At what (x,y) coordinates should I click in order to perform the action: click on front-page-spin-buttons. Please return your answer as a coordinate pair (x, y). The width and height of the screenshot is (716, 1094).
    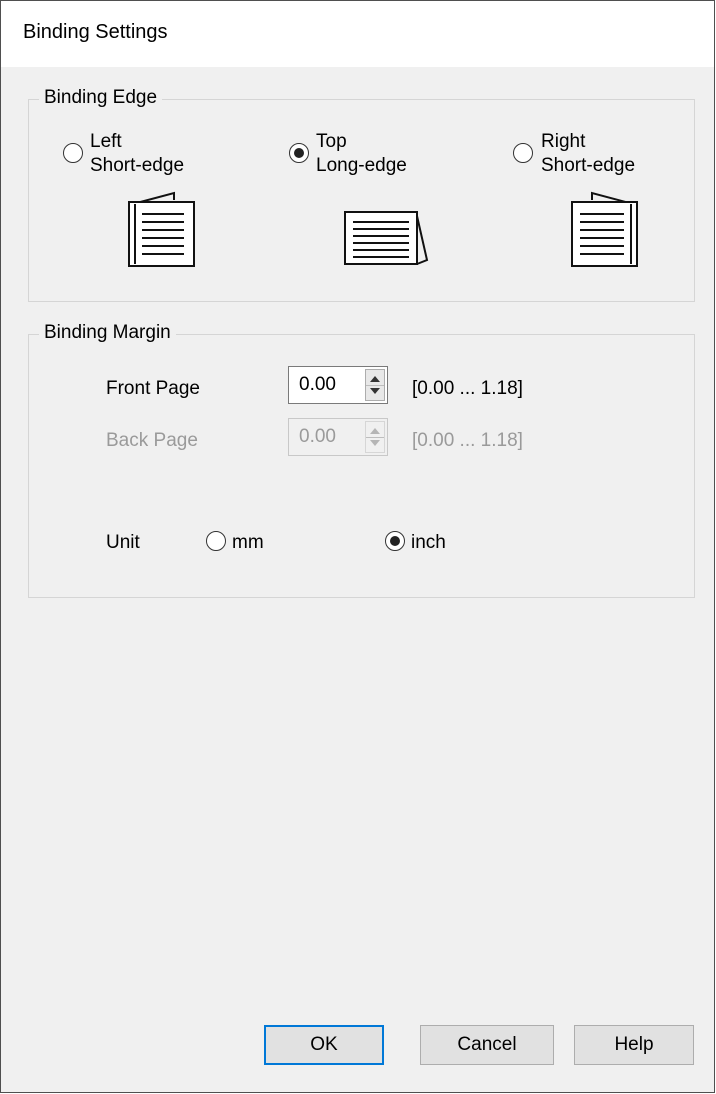
    Looking at the image, I should click on (375, 385).